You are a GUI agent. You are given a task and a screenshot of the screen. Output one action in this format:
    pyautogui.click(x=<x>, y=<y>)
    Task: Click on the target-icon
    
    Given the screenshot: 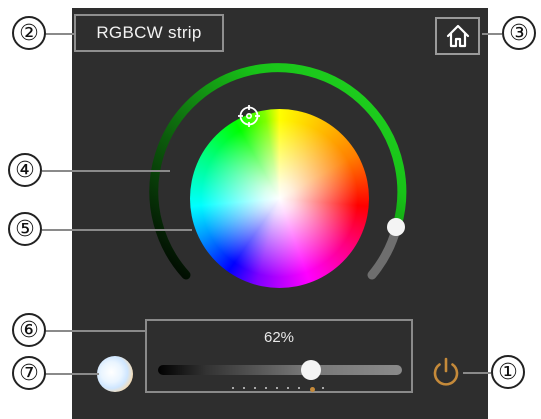 What is the action you would take?
    pyautogui.click(x=249, y=116)
    